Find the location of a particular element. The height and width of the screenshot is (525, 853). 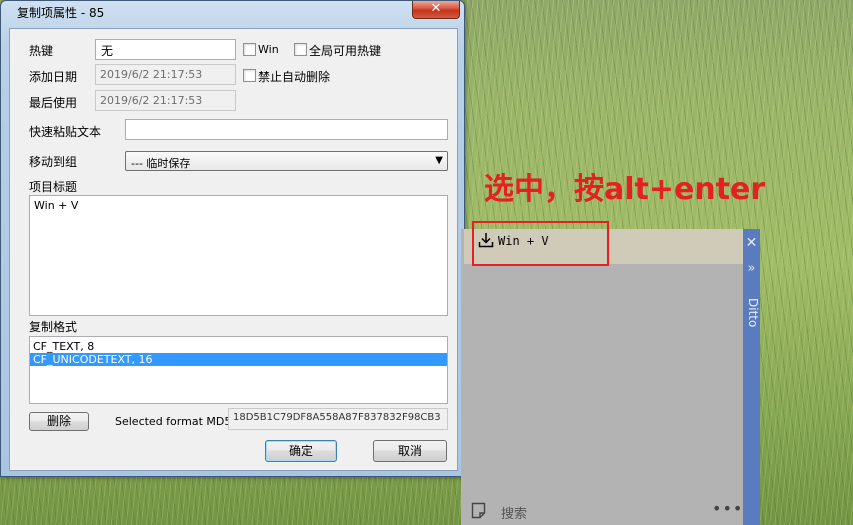

item-title-label: 项目标题 is located at coordinates (53, 187).